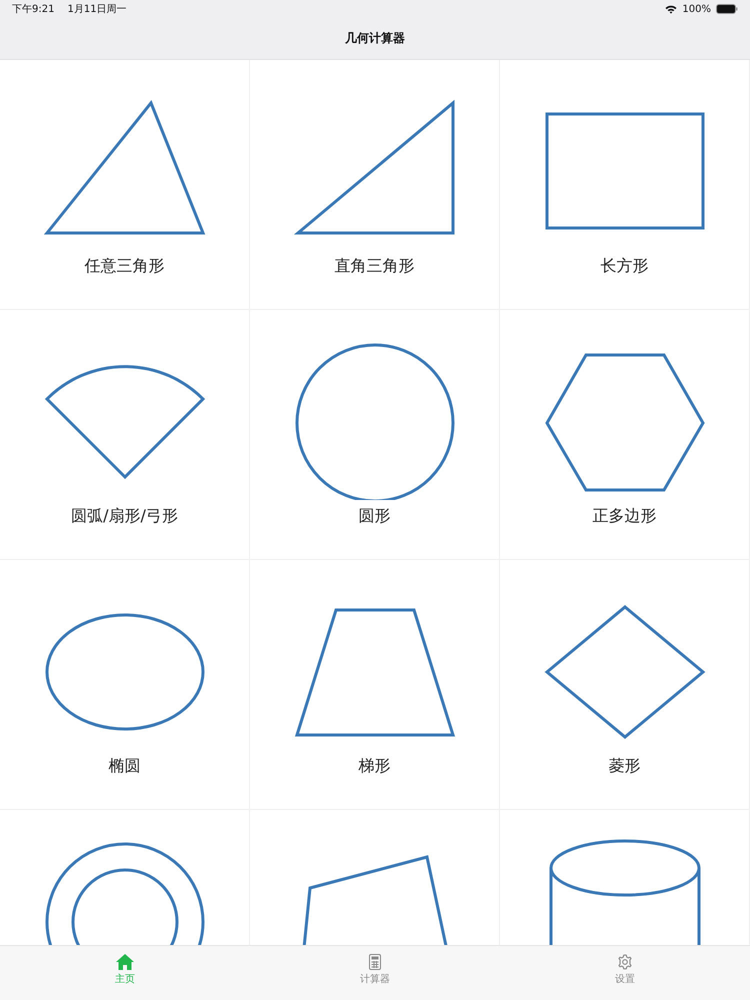 The height and width of the screenshot is (1000, 750). What do you see at coordinates (624, 516) in the screenshot?
I see `shape-label: 正多边形` at bounding box center [624, 516].